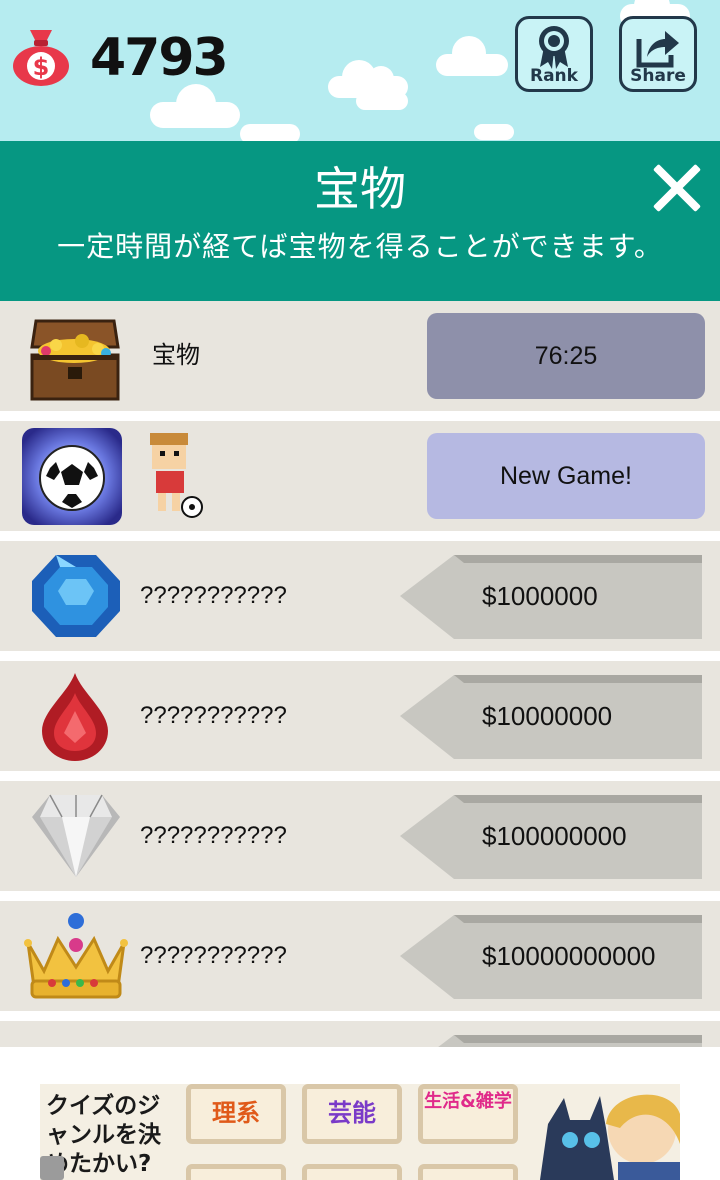 The width and height of the screenshot is (720, 1180). I want to click on share-button: Share, so click(658, 54).